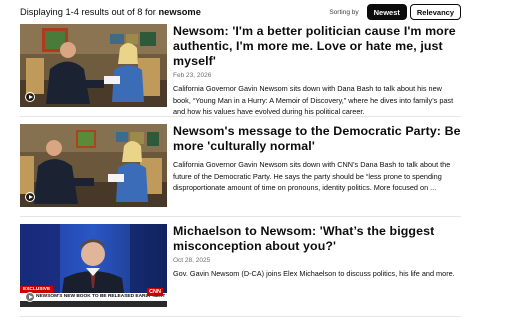 This screenshot has width=517, height=321. I want to click on sort-label: Sorting by, so click(344, 12).